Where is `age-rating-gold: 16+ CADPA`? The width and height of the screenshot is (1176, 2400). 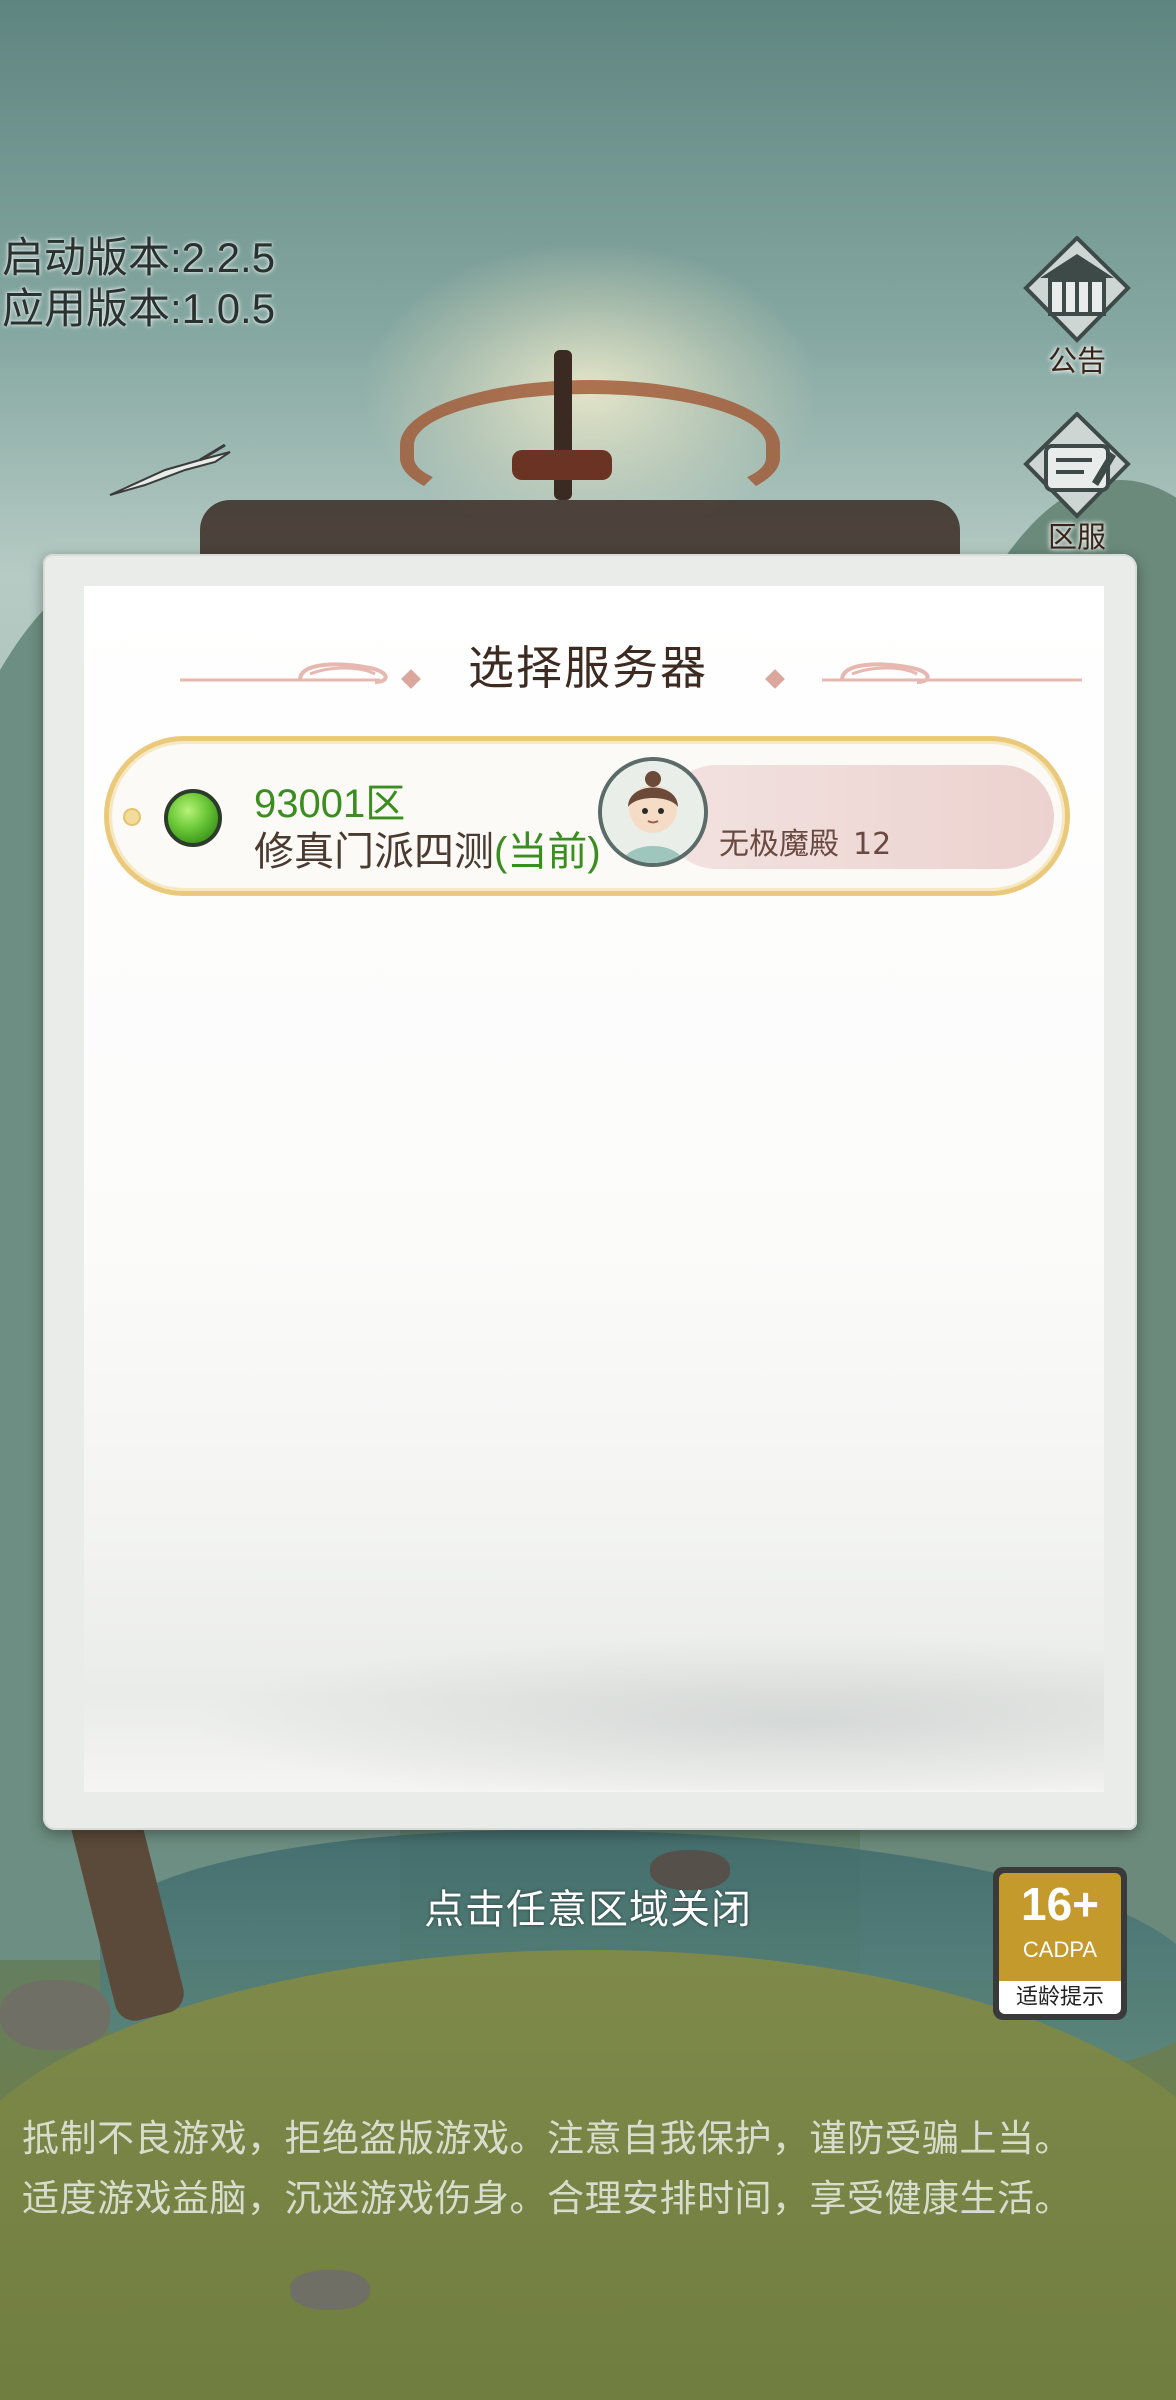
age-rating-gold: 16+ CADPA is located at coordinates (1060, 1927).